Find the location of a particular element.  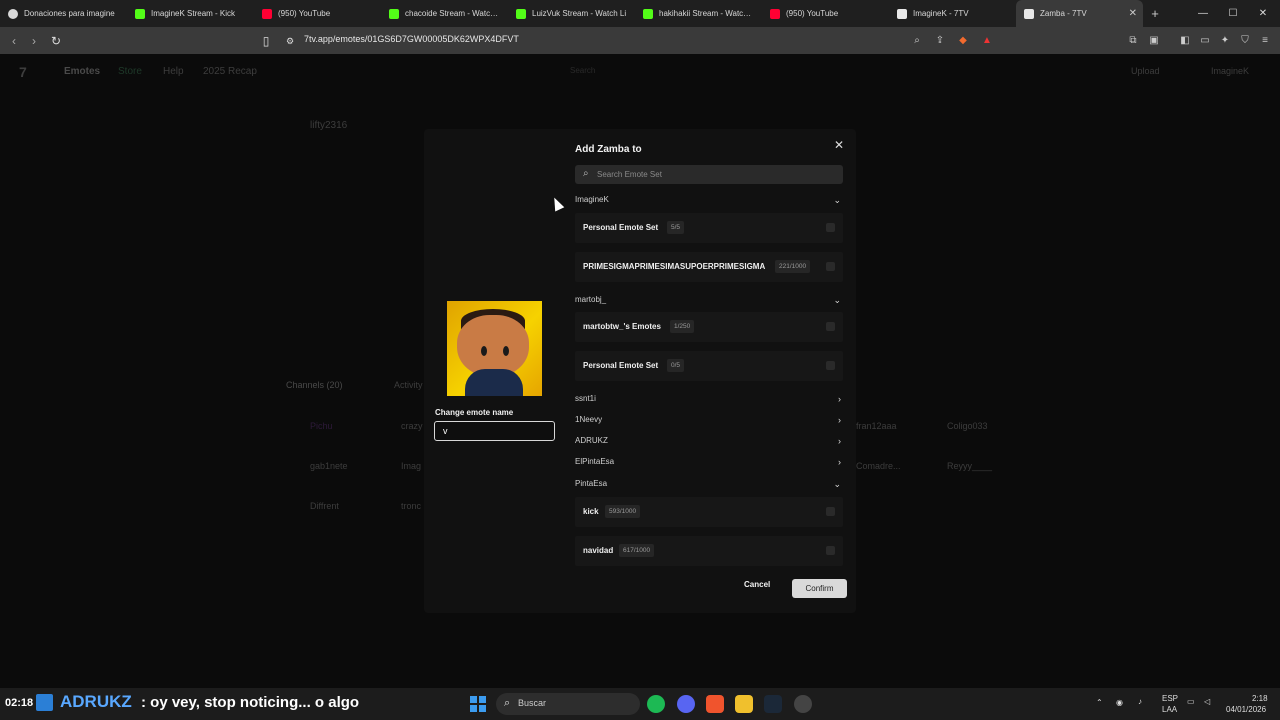

vpn-icon: ⛉ is located at coordinates (1245, 40).